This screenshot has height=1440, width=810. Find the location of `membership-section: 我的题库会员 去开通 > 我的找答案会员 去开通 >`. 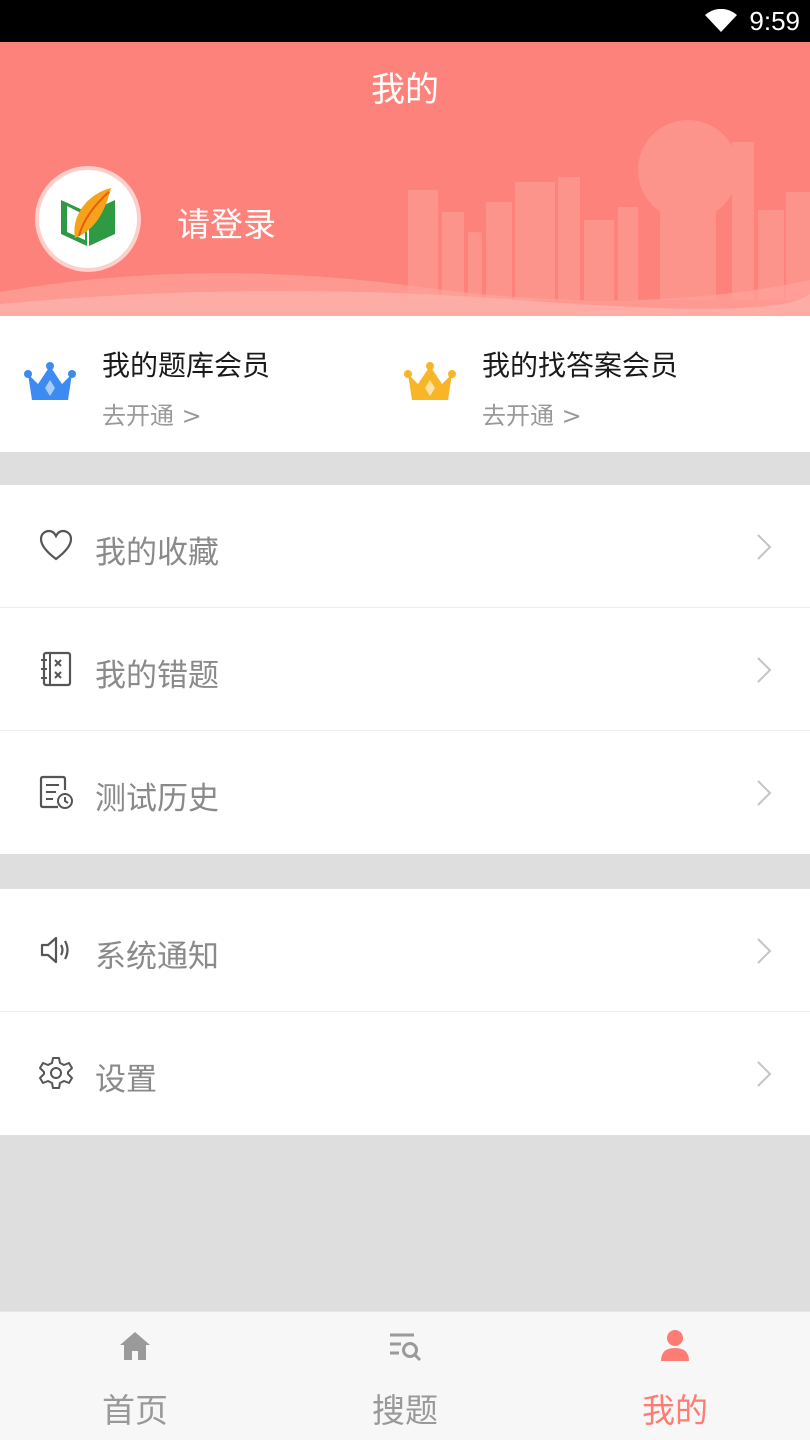

membership-section: 我的题库会员 去开通 > 我的找答案会员 去开通 > is located at coordinates (405, 384).